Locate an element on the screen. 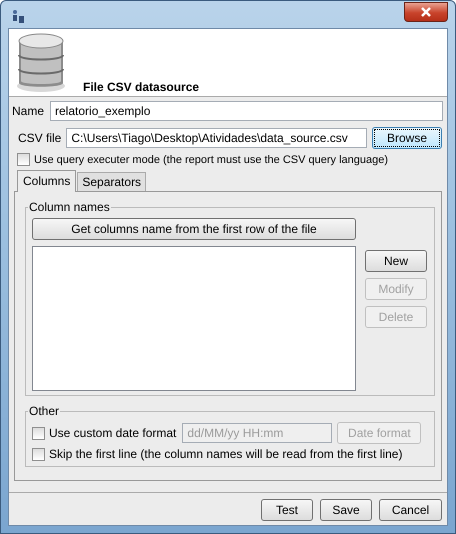  group-title: Other is located at coordinates (44, 411).